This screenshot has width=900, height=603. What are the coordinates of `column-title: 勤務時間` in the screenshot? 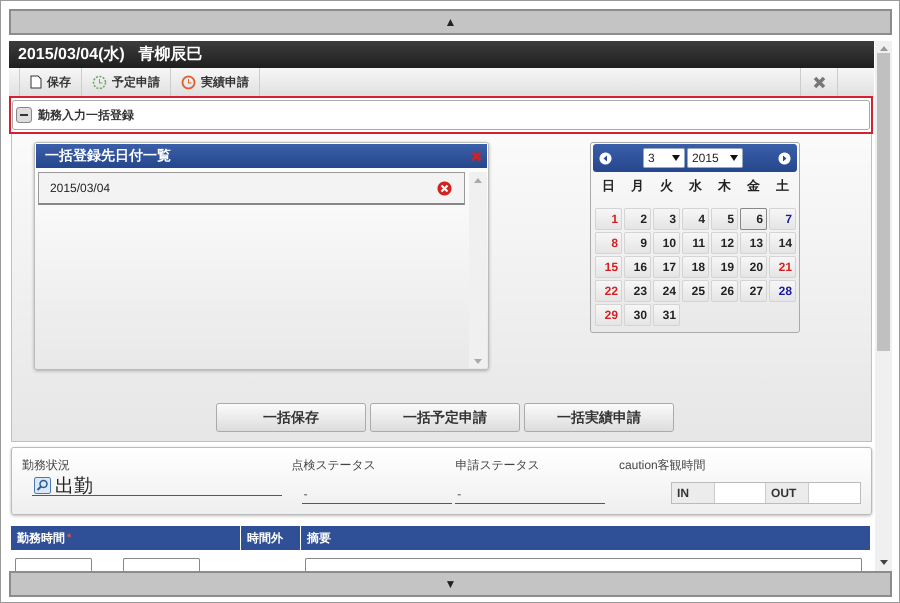 It's located at (41, 538).